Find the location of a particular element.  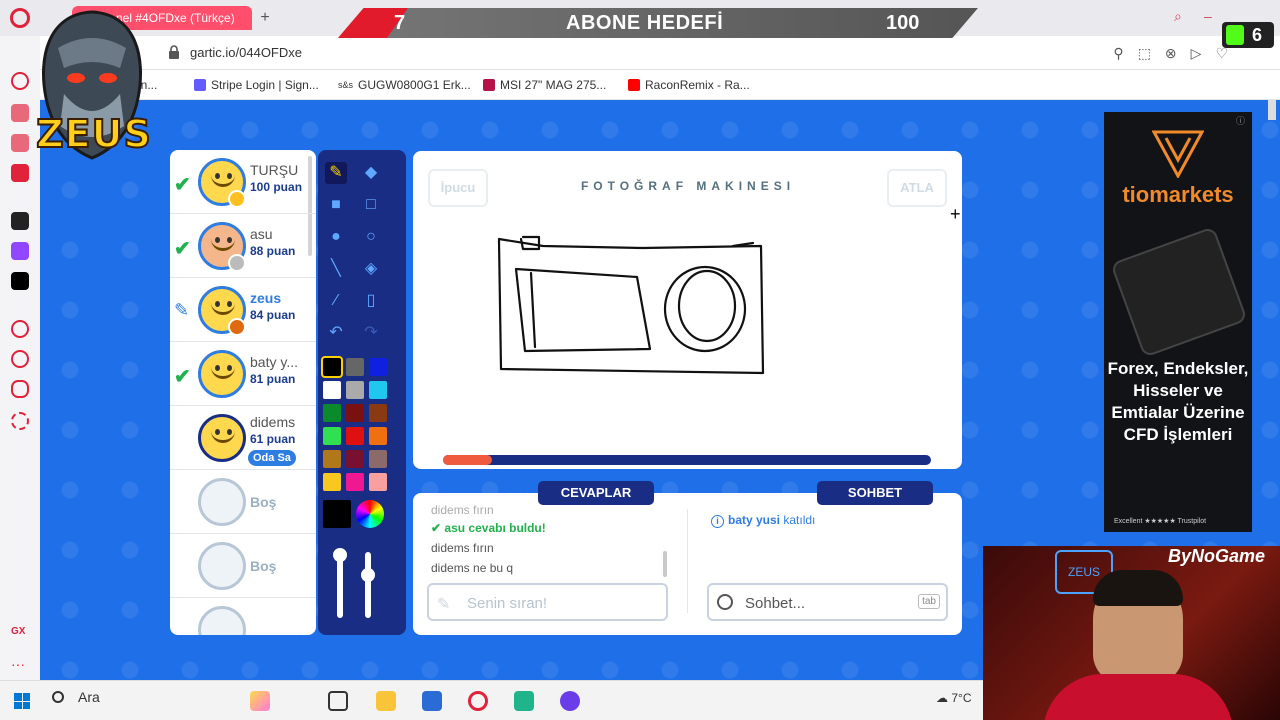

twitch-icon is located at coordinates (20, 251).